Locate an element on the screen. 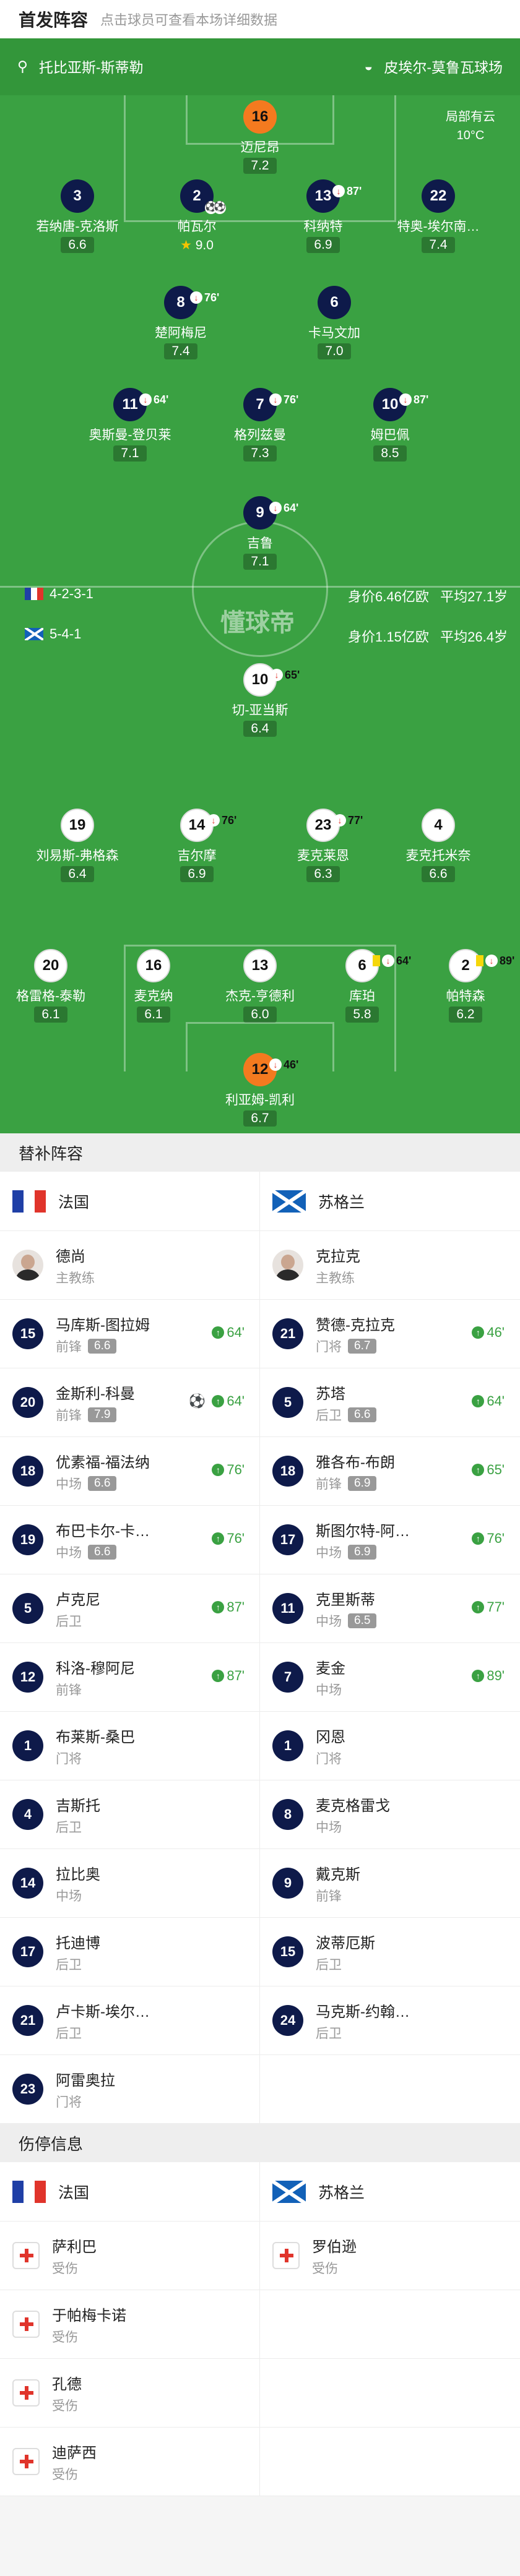  jersey-number: 19 is located at coordinates (28, 1539).